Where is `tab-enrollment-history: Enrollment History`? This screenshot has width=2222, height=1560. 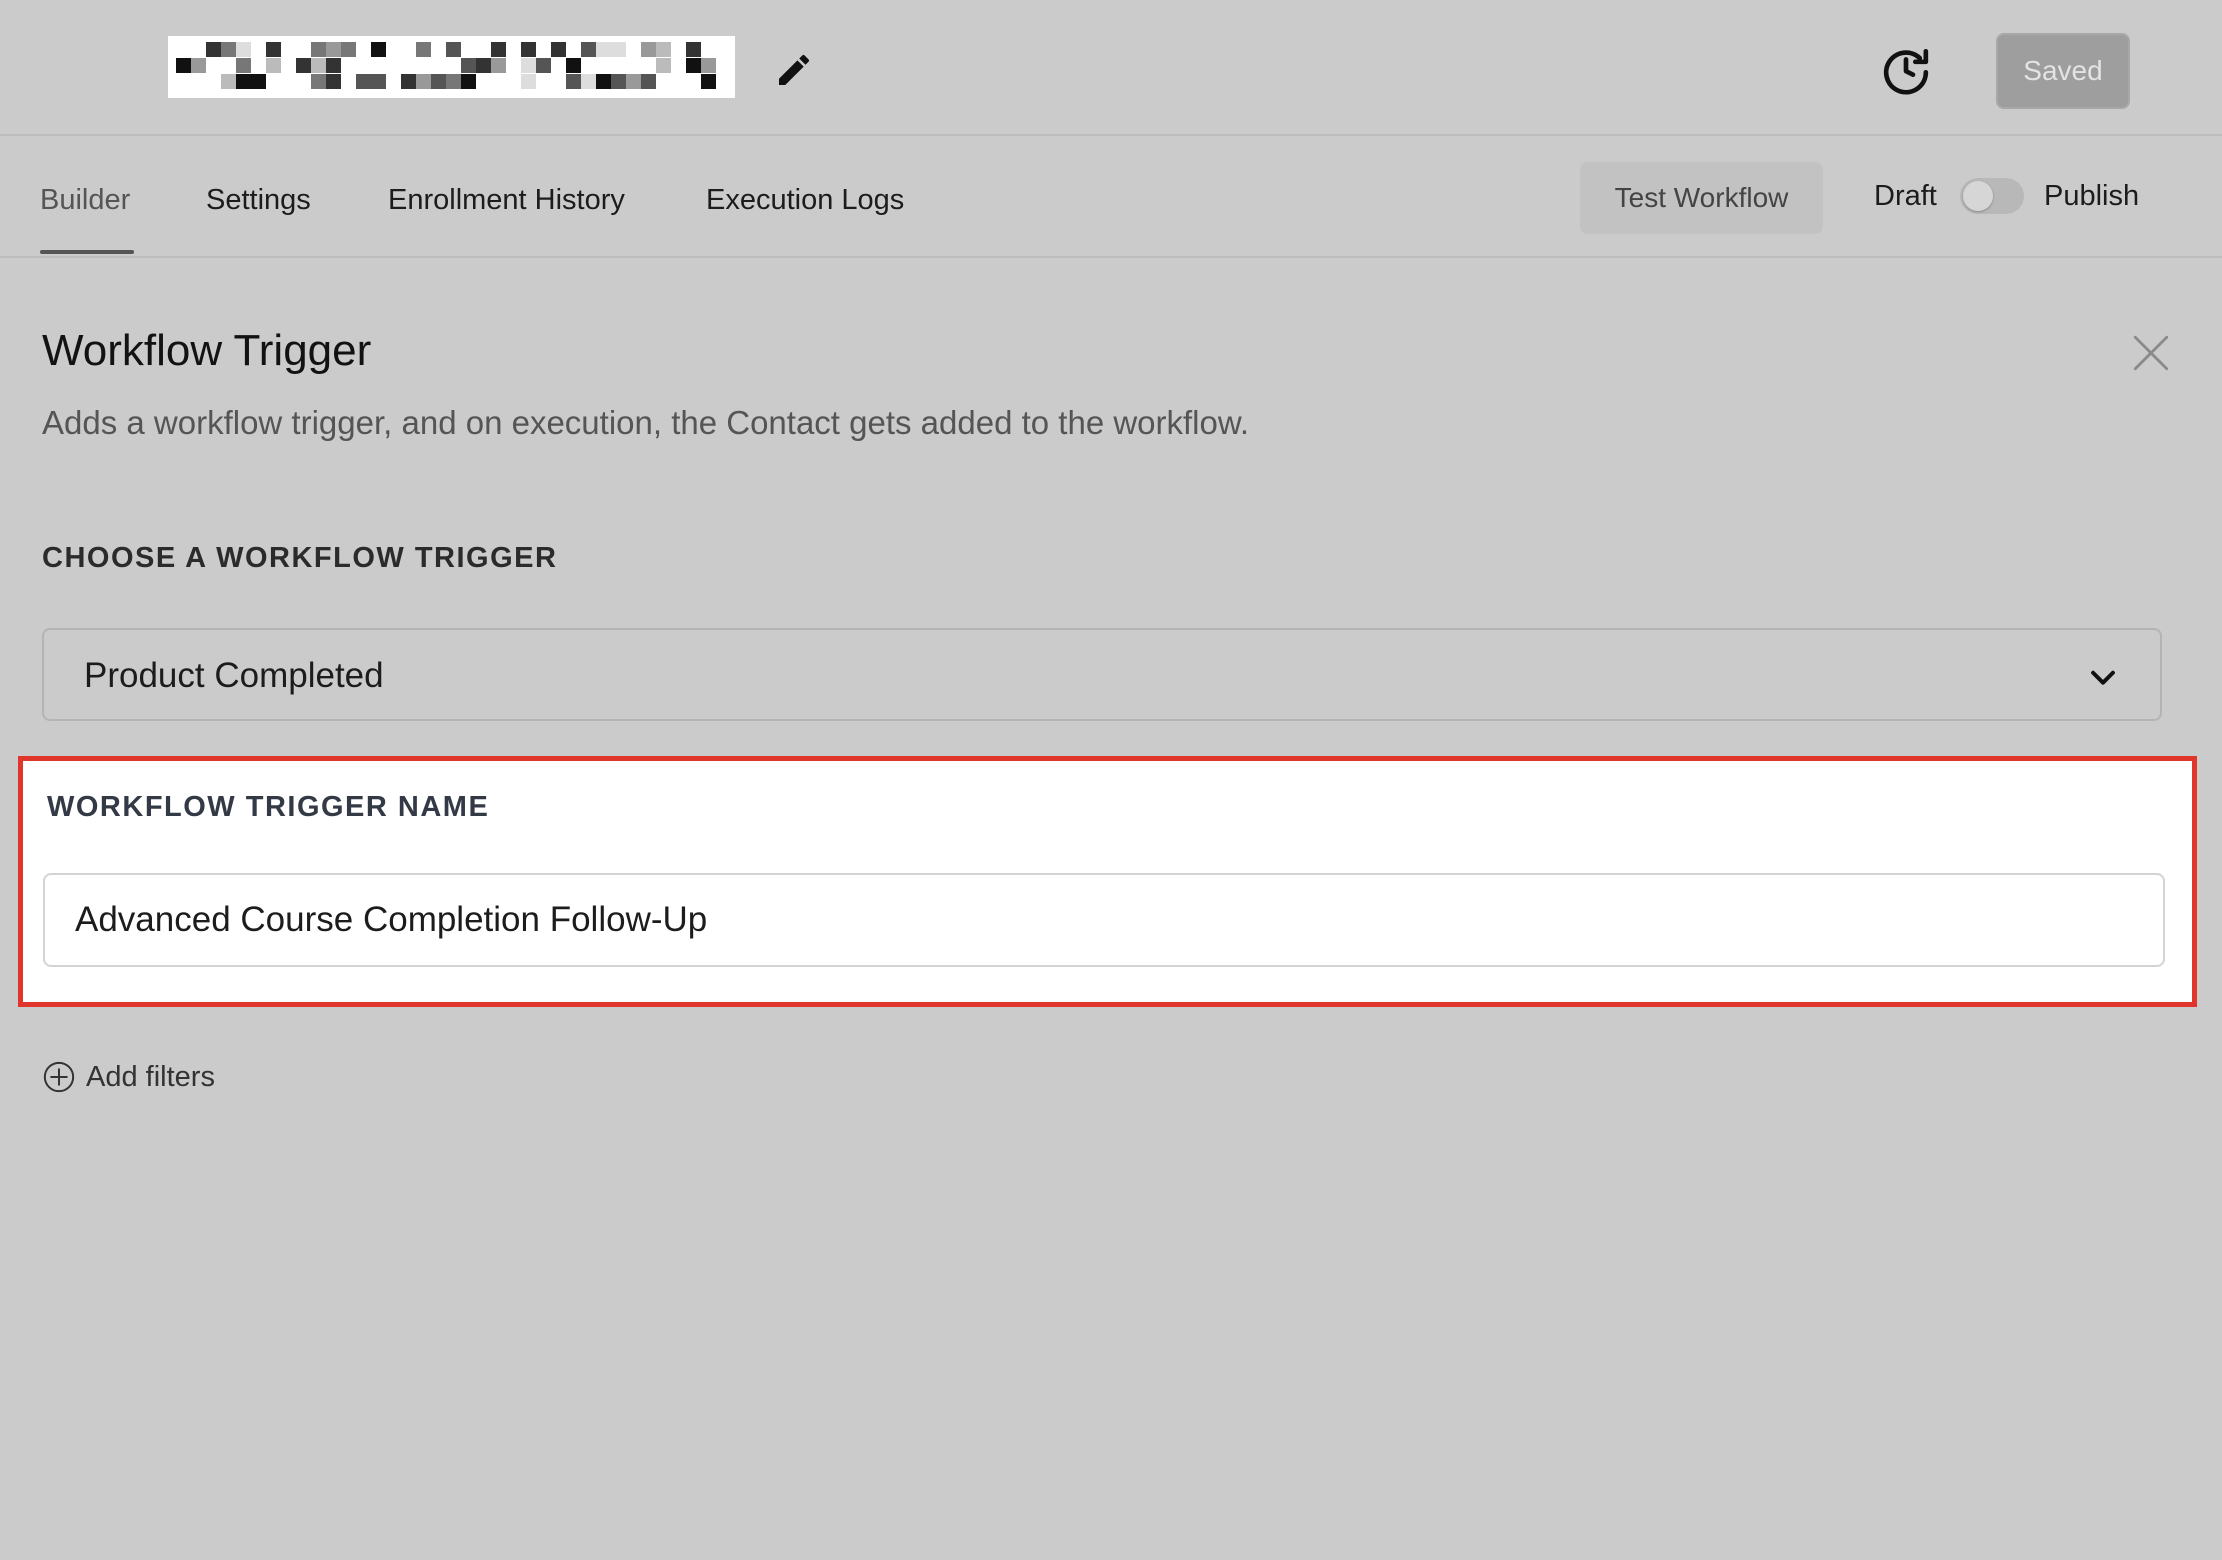 tab-enrollment-history: Enrollment History is located at coordinates (506, 200).